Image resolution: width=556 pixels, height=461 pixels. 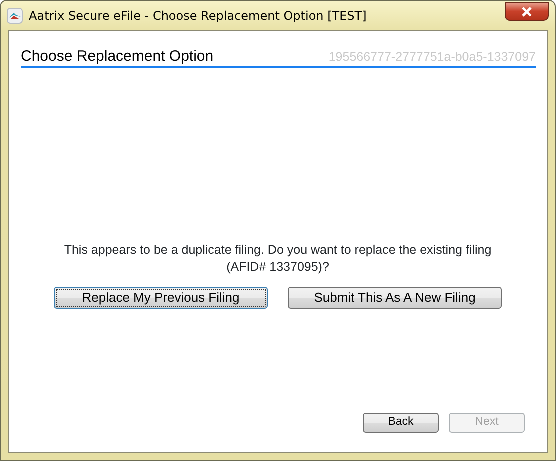 I want to click on back-button: Back, so click(x=401, y=423).